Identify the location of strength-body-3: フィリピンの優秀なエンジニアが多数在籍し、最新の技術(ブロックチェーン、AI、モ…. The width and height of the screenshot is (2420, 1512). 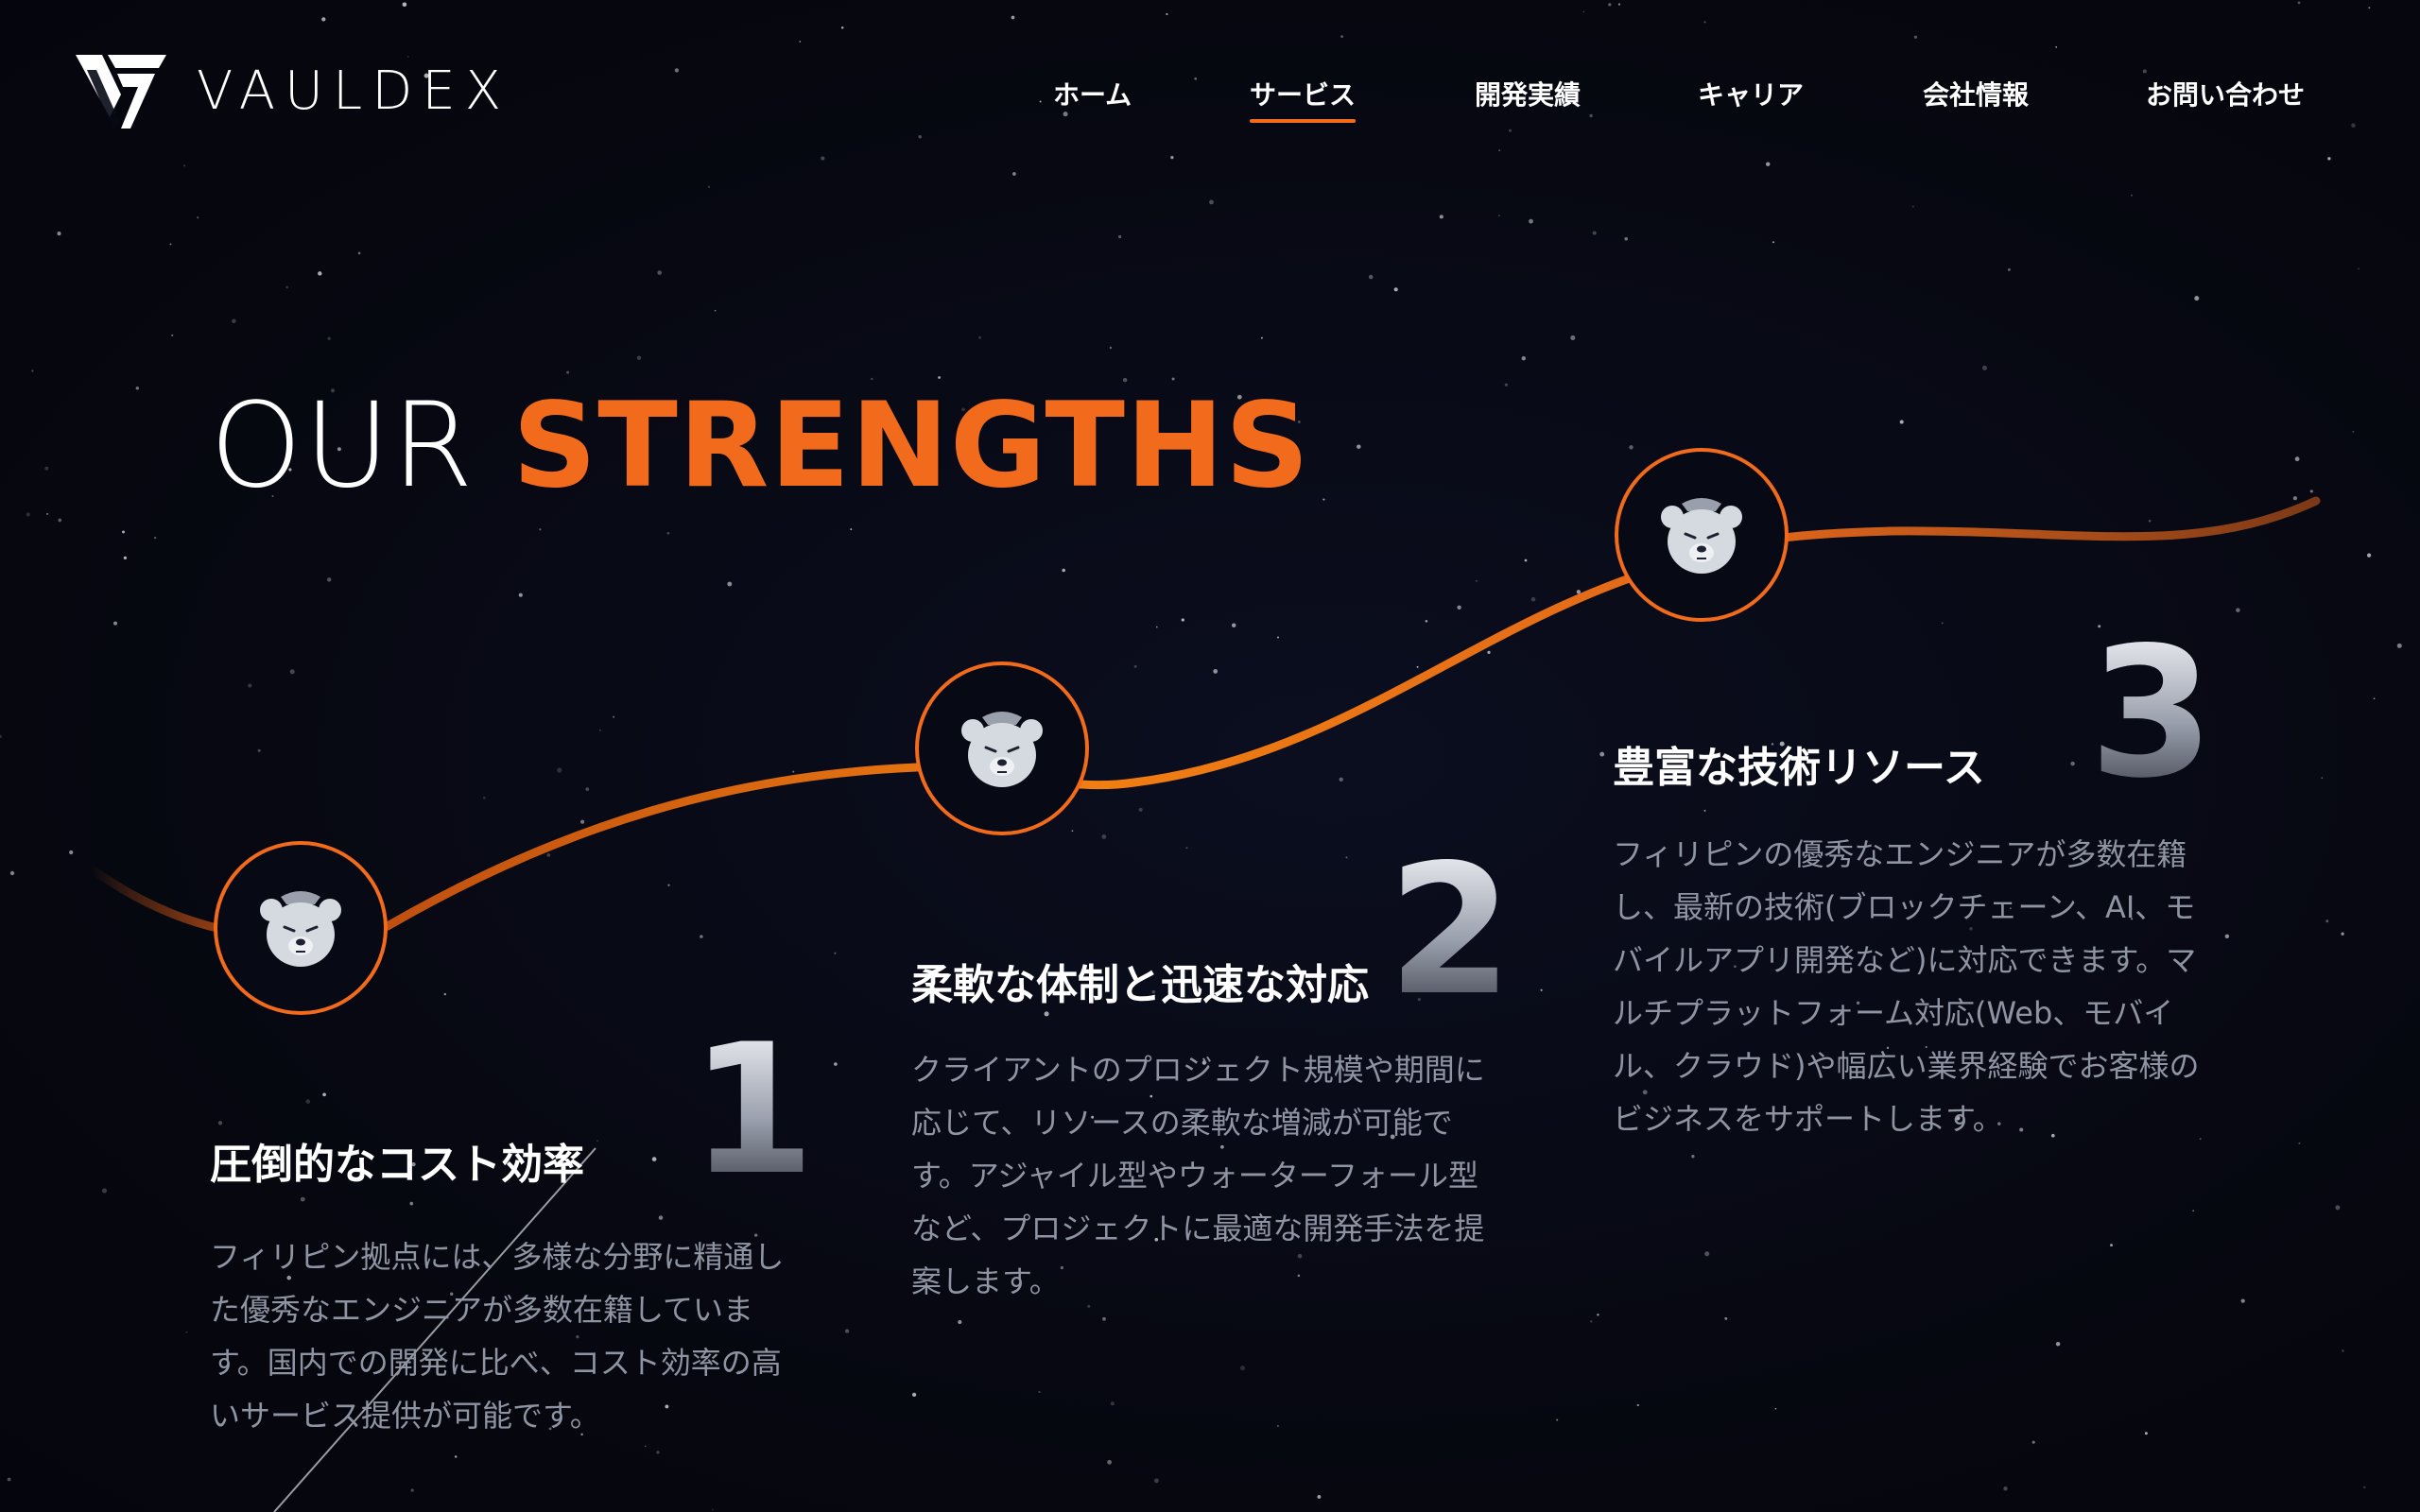
(1907, 986).